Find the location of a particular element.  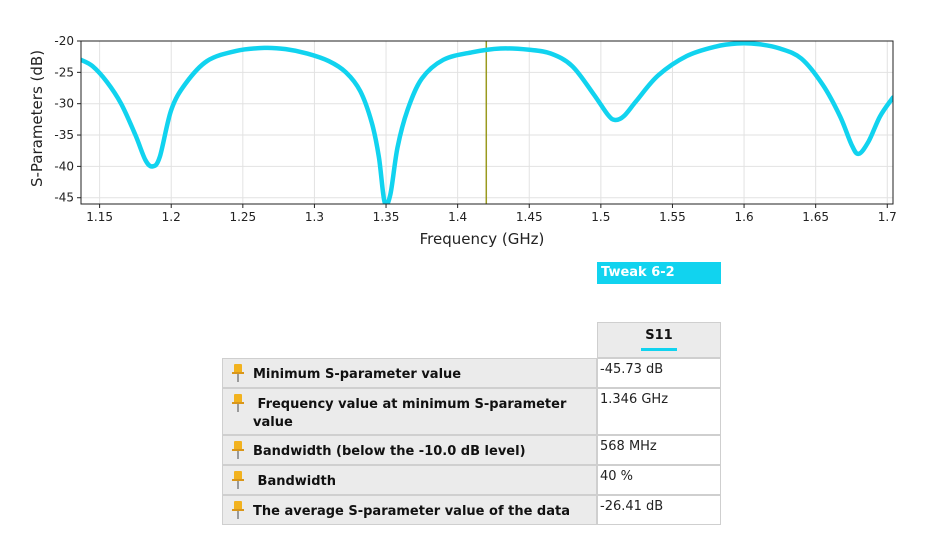

row-label: Bandwidth (below the -10.0 dB level) is located at coordinates (389, 451).